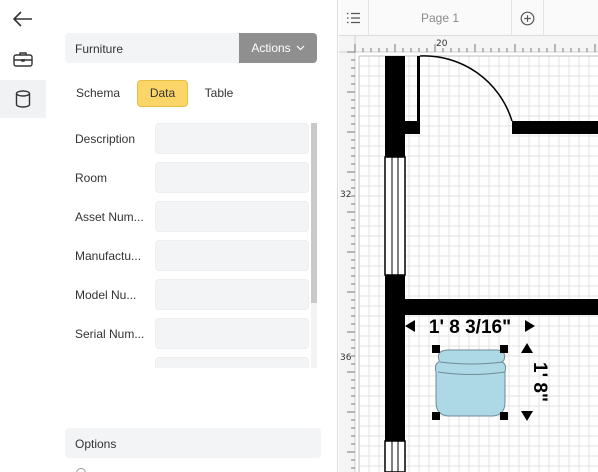 This screenshot has height=472, width=598. What do you see at coordinates (470, 327) in the screenshot?
I see `dimension-width-label: 1' 8 3/16"` at bounding box center [470, 327].